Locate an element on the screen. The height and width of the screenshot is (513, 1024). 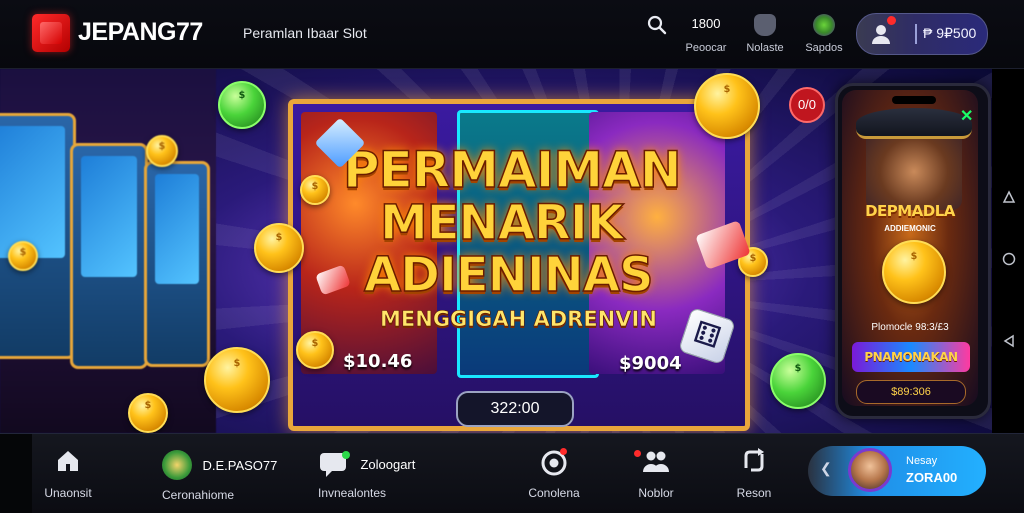
notes-label: Nolaste is located at coordinates (765, 48).